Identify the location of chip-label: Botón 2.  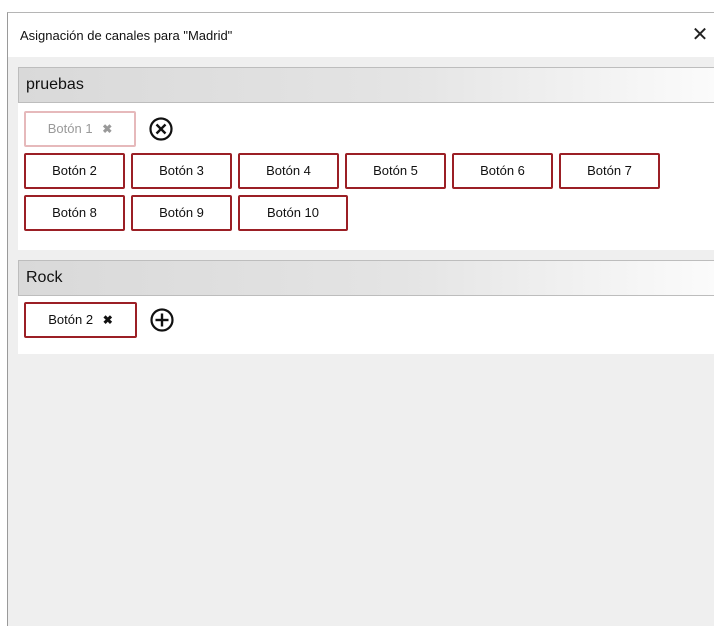
(71, 319).